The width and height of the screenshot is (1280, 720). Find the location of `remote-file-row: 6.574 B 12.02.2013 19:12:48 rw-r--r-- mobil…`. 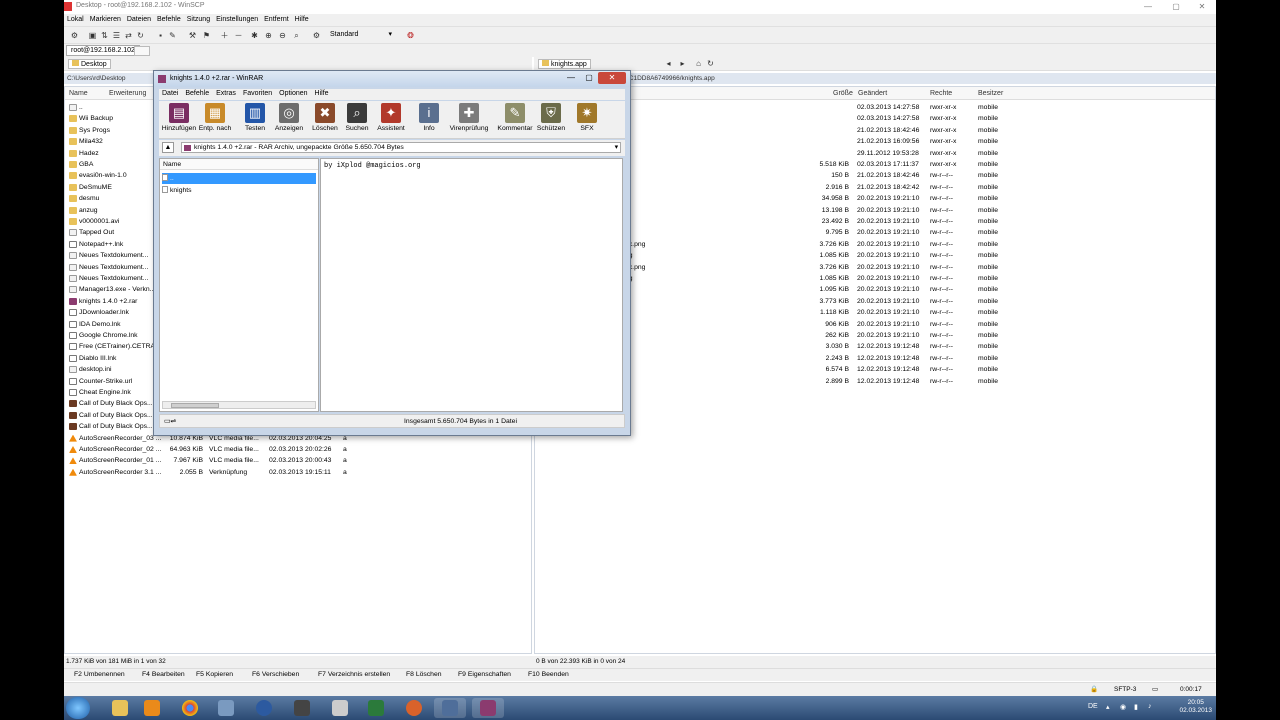

remote-file-row: 6.574 B 12.02.2013 19:12:48 rw-r--r-- mobil… is located at coordinates (875, 369).